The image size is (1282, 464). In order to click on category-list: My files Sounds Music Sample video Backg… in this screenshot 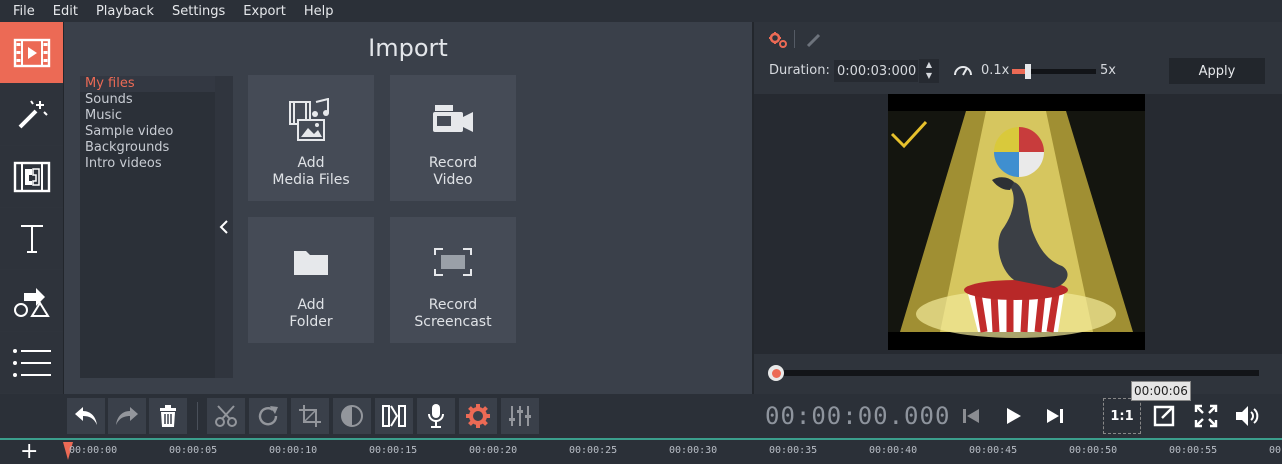, I will do `click(147, 227)`.